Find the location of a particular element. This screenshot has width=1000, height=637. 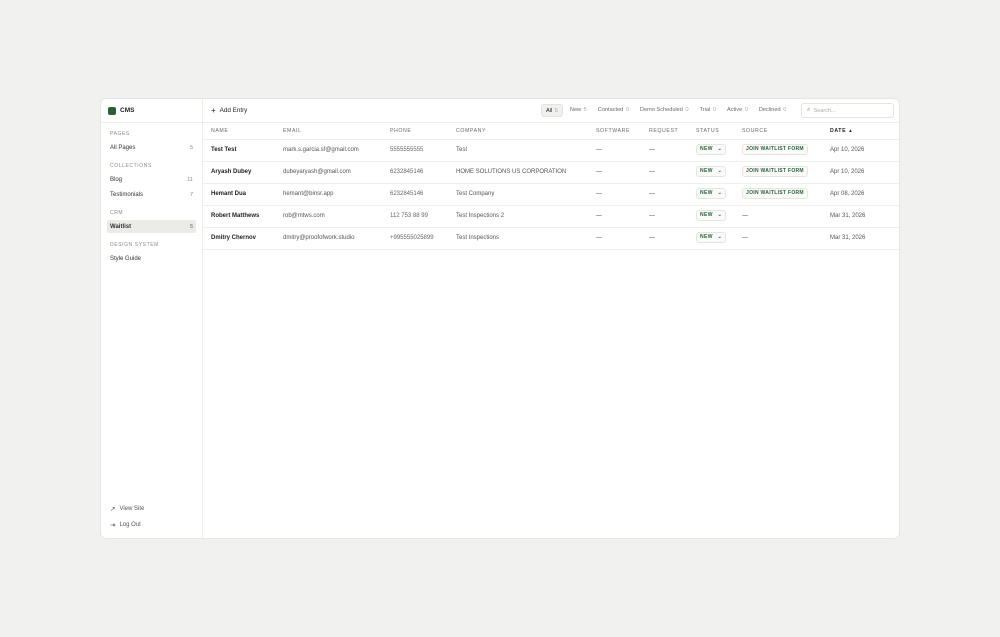

sidebar-item-label: Style Guide is located at coordinates (126, 258).